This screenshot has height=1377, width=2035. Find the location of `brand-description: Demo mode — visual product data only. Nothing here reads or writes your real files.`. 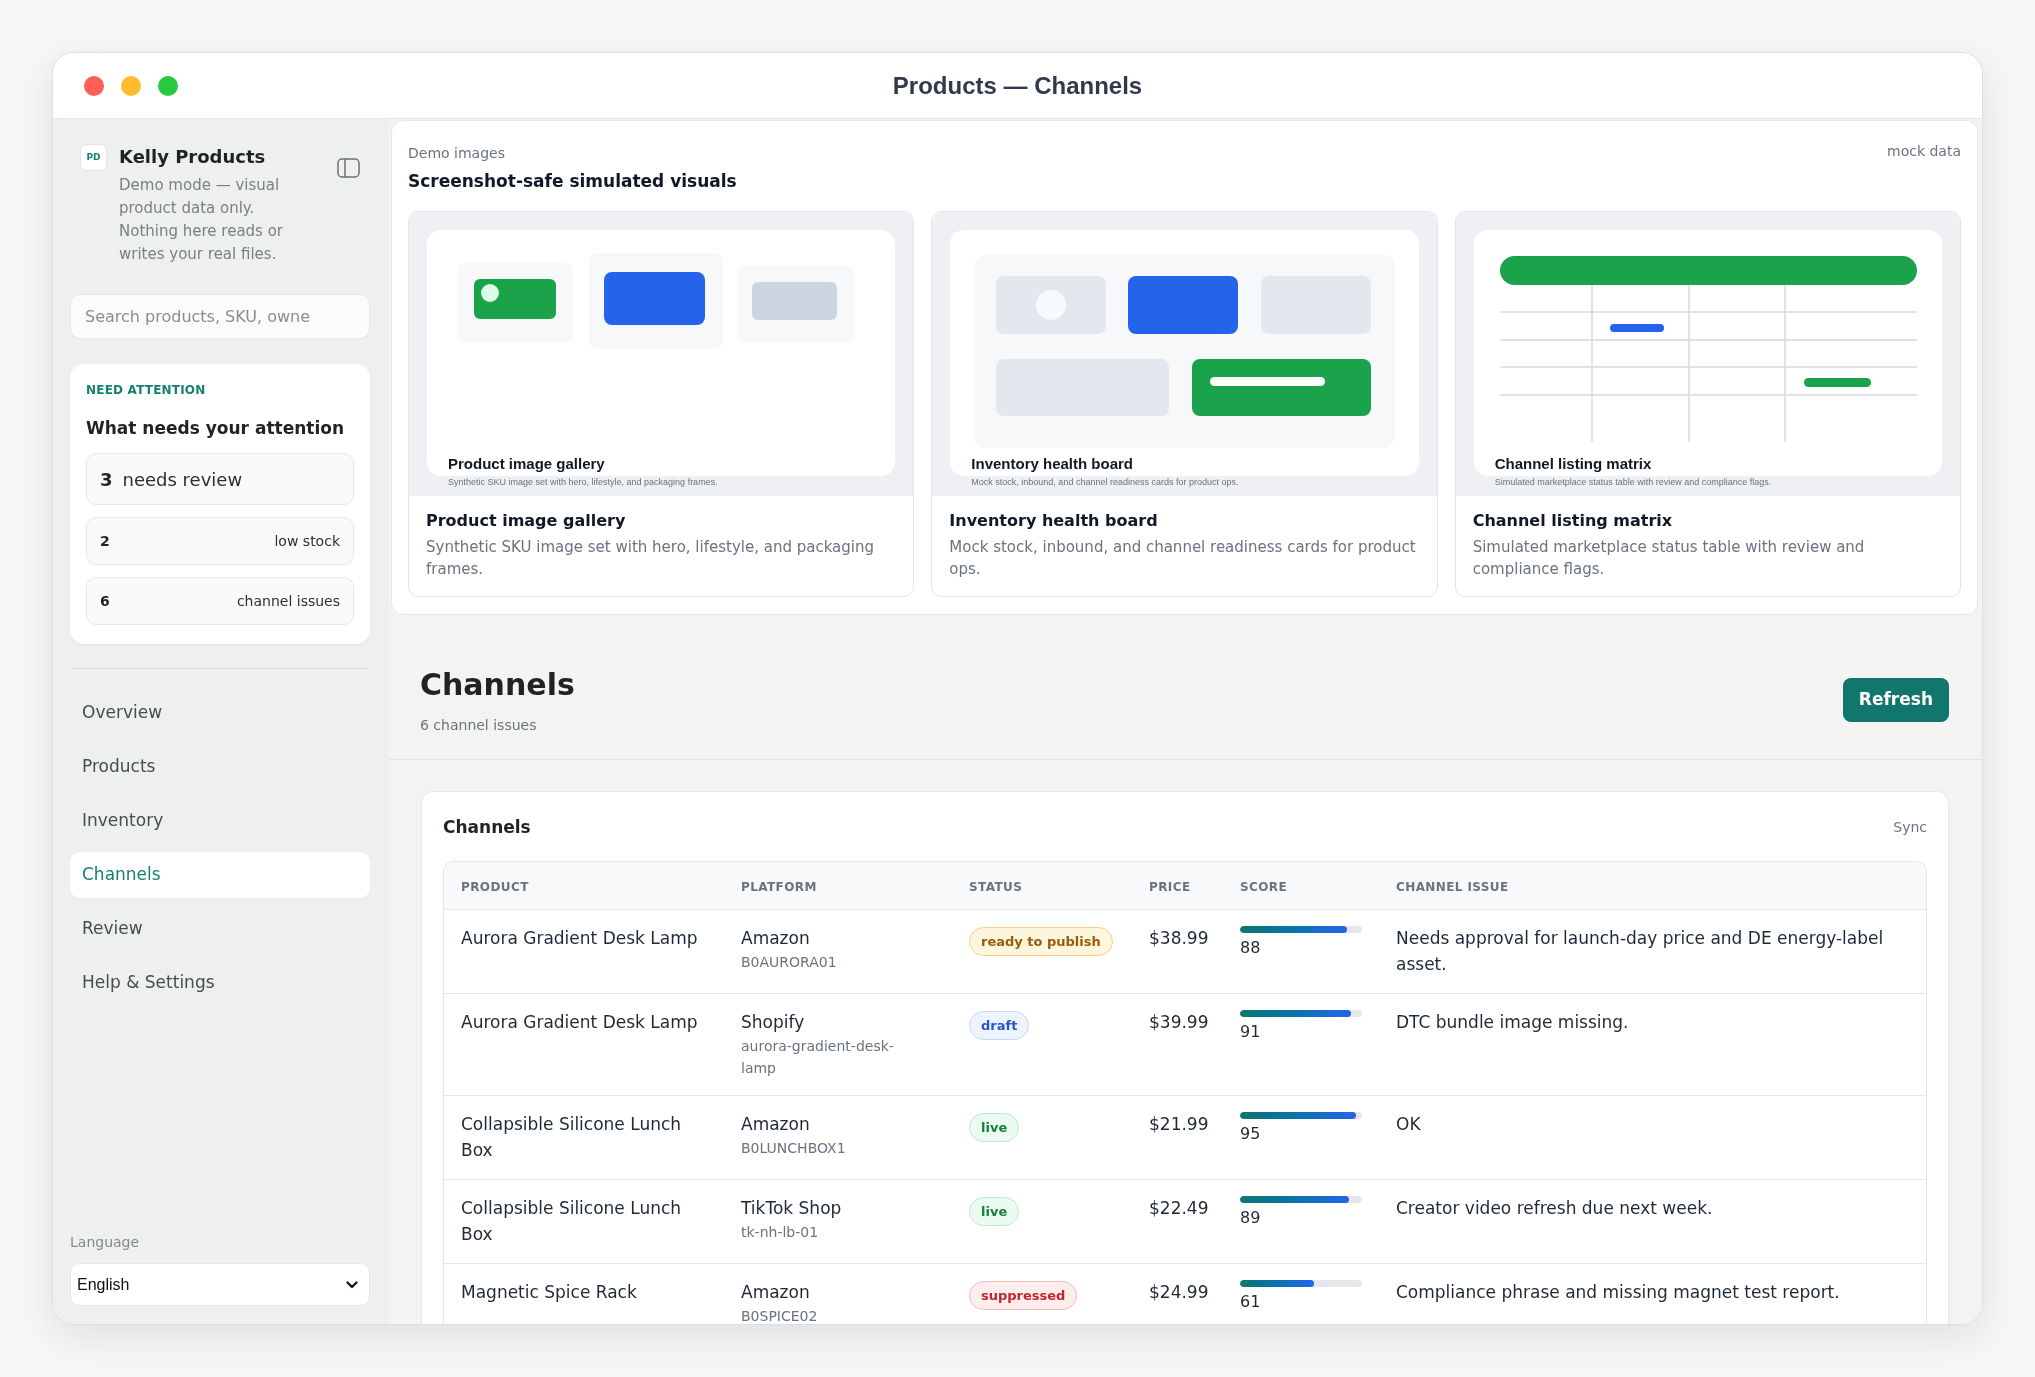

brand-description: Demo mode — visual product data only. Nothing here reads or writes your real files. is located at coordinates (202, 220).